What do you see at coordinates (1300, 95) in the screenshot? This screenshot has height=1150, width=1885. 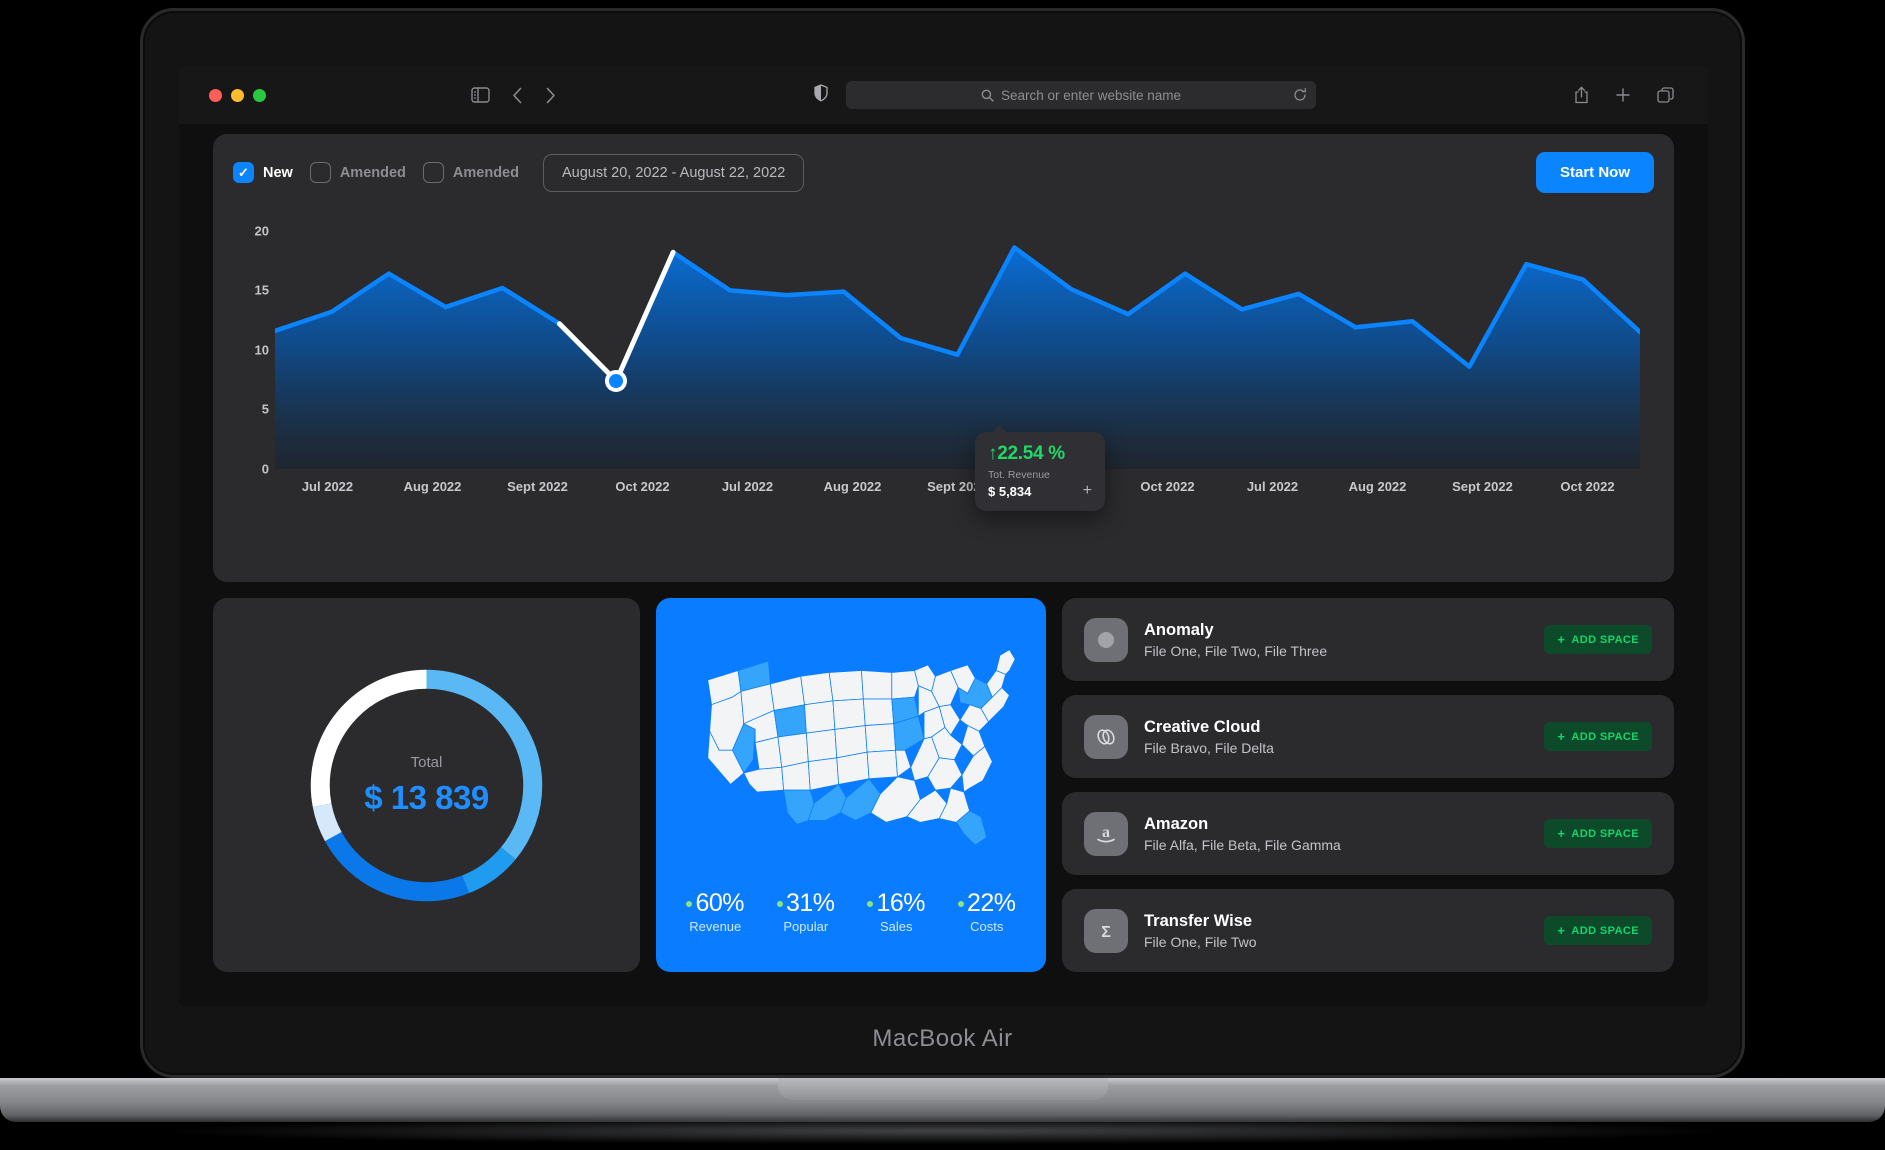 I see `reload-icon` at bounding box center [1300, 95].